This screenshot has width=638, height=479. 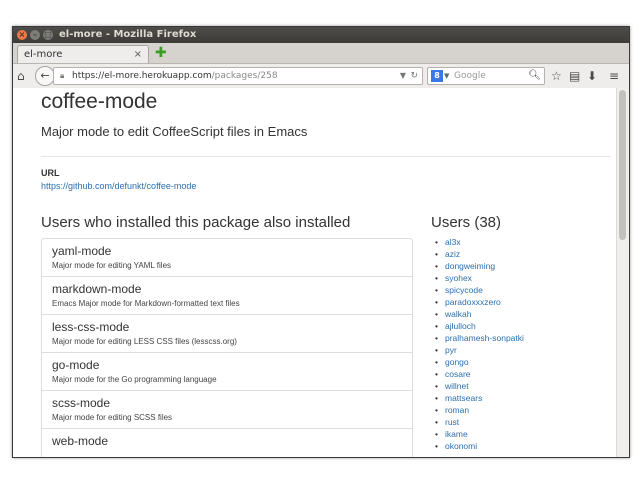 I want to click on tab-strip: el-more × ✚, so click(x=321, y=53).